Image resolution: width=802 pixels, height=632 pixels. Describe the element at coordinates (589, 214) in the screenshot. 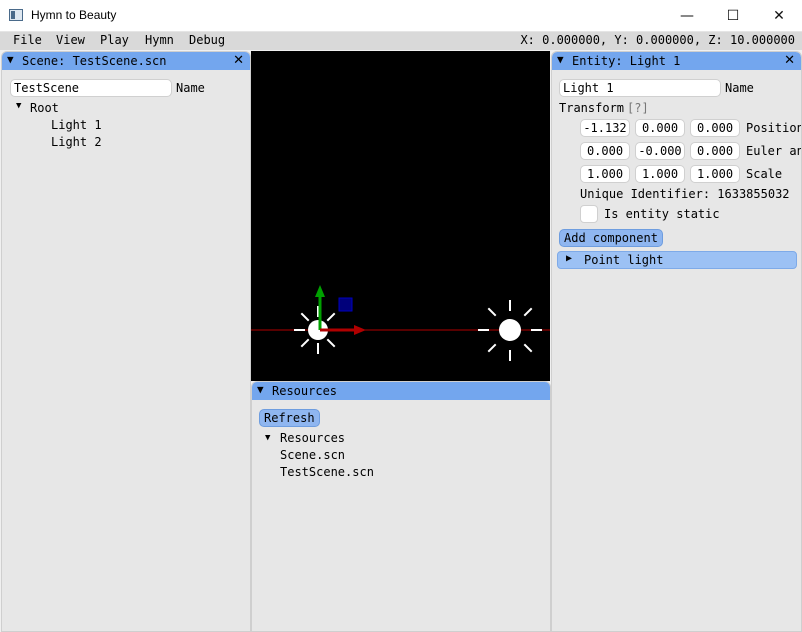

I see `entity-static-checkbox` at that location.